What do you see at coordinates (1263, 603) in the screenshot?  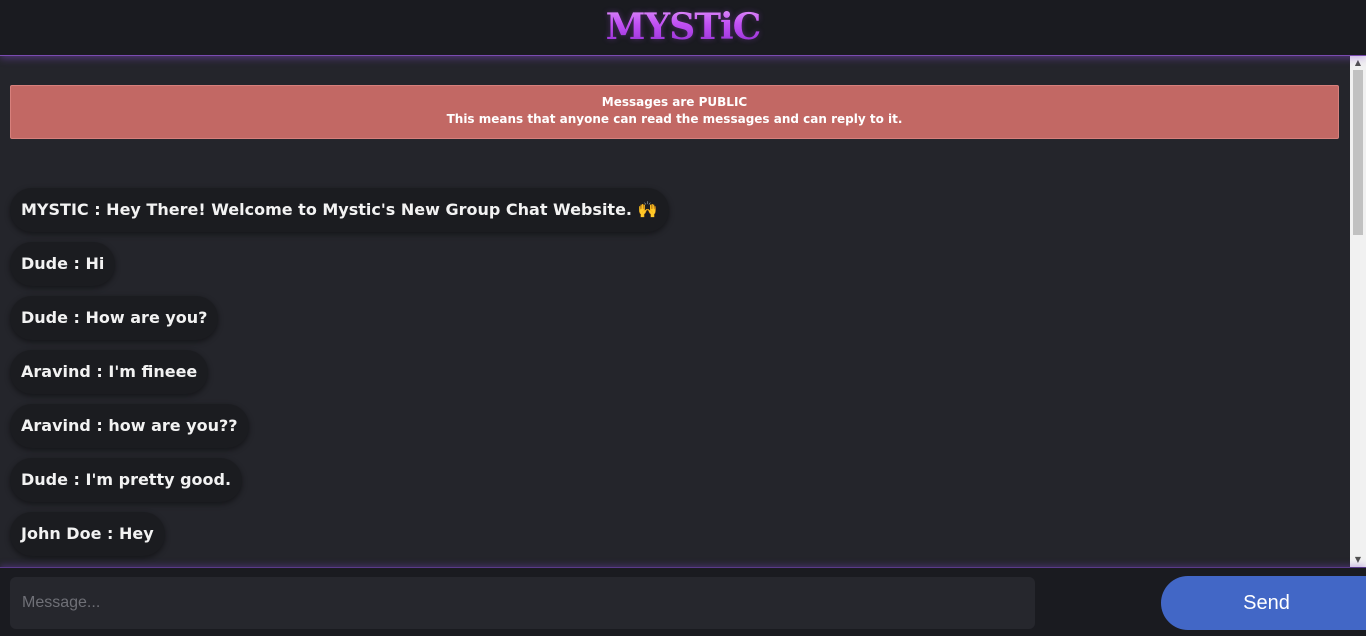 I see `send-button: Send` at bounding box center [1263, 603].